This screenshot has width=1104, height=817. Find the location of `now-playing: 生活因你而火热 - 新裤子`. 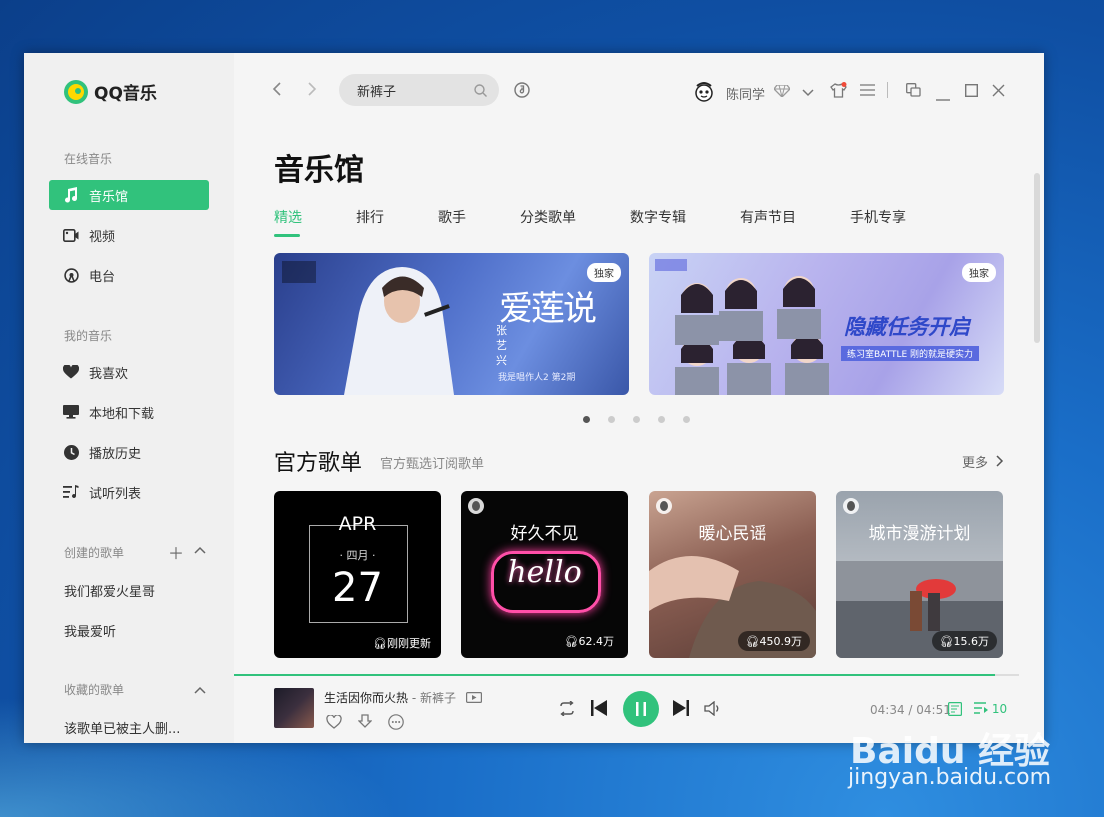

now-playing: 生活因你而火热 - 新裤子 is located at coordinates (403, 697).